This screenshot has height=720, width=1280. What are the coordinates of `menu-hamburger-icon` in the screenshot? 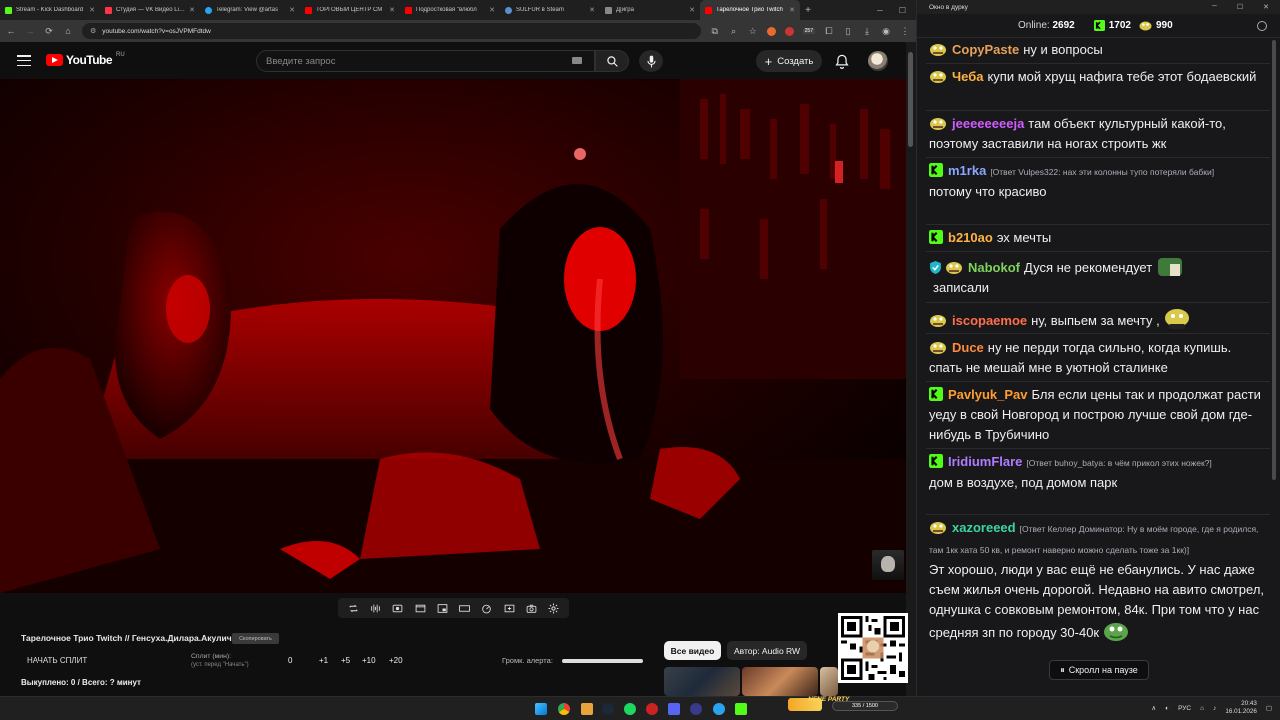 It's located at (24, 60).